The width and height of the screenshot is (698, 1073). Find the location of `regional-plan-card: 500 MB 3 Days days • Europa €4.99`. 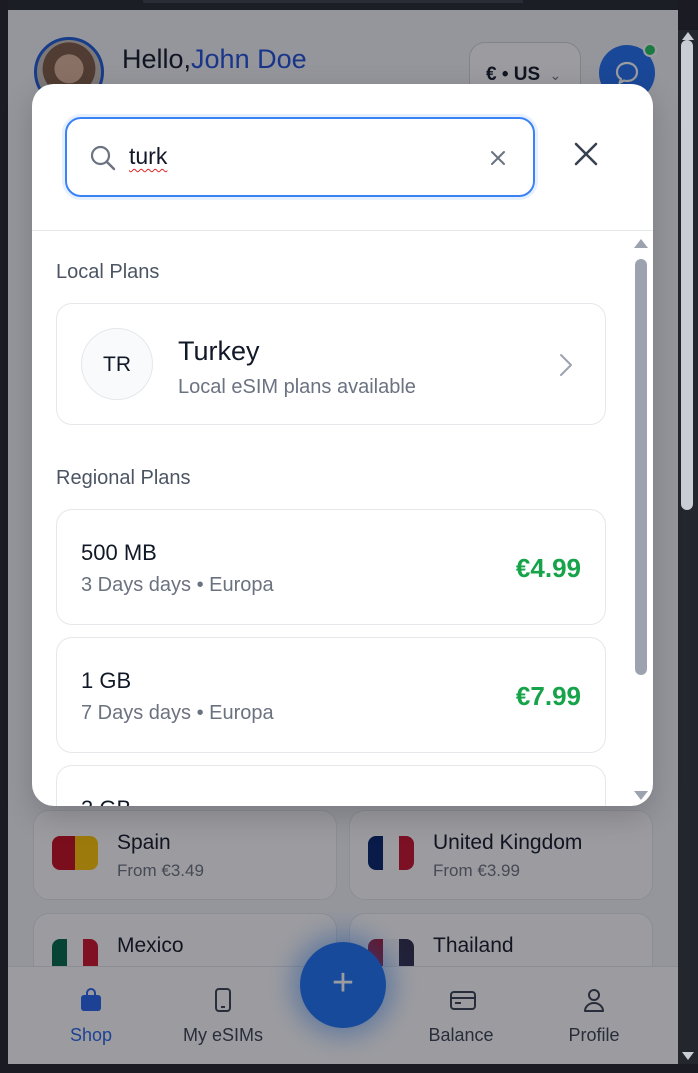

regional-plan-card: 500 MB 3 Days days • Europa €4.99 is located at coordinates (331, 567).